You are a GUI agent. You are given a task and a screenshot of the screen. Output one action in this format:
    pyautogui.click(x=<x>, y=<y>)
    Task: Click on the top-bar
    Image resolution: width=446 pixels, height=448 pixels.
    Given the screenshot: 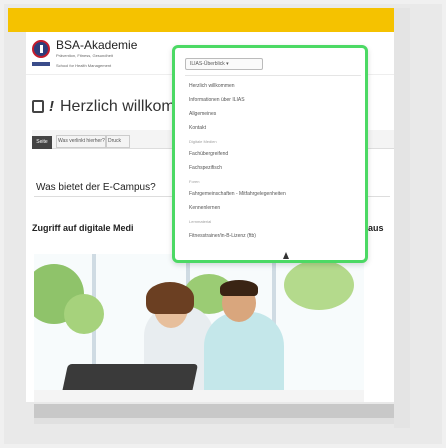 What is the action you would take?
    pyautogui.click(x=201, y=20)
    